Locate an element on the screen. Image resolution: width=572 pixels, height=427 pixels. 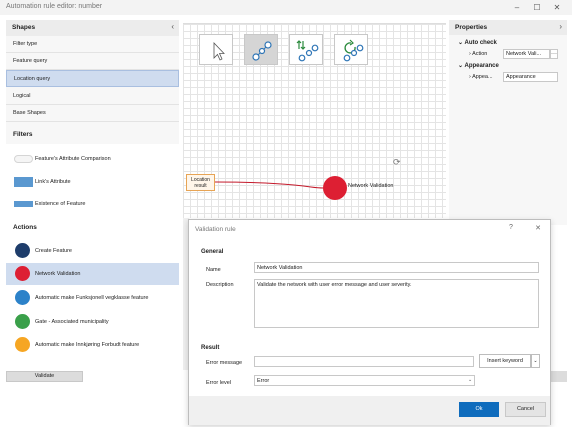
filter-existence-of-feature: Existence of Feature is located at coordinates (92, 204).